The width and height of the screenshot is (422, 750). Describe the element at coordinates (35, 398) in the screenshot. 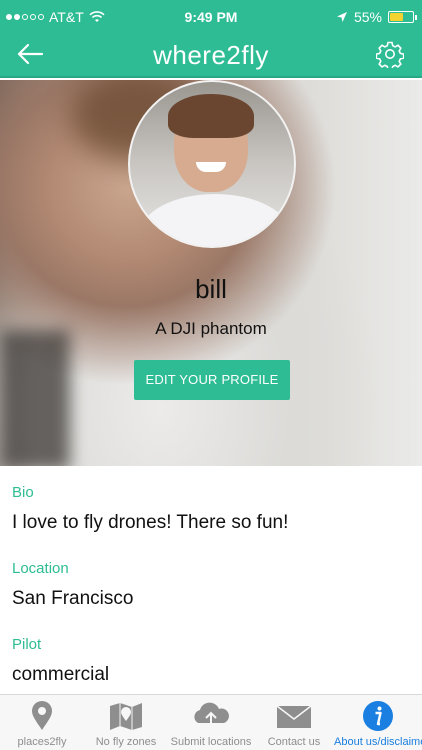

I see `background-photo-shadow` at that location.